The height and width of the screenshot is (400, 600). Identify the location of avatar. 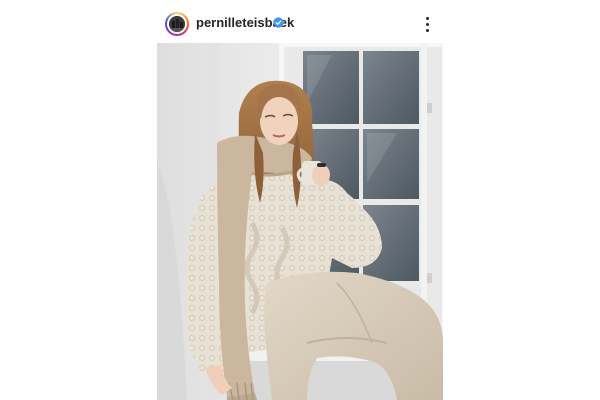
(177, 24).